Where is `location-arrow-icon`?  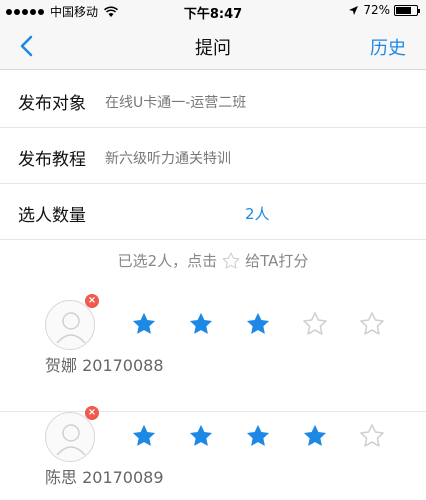
location-arrow-icon is located at coordinates (354, 10).